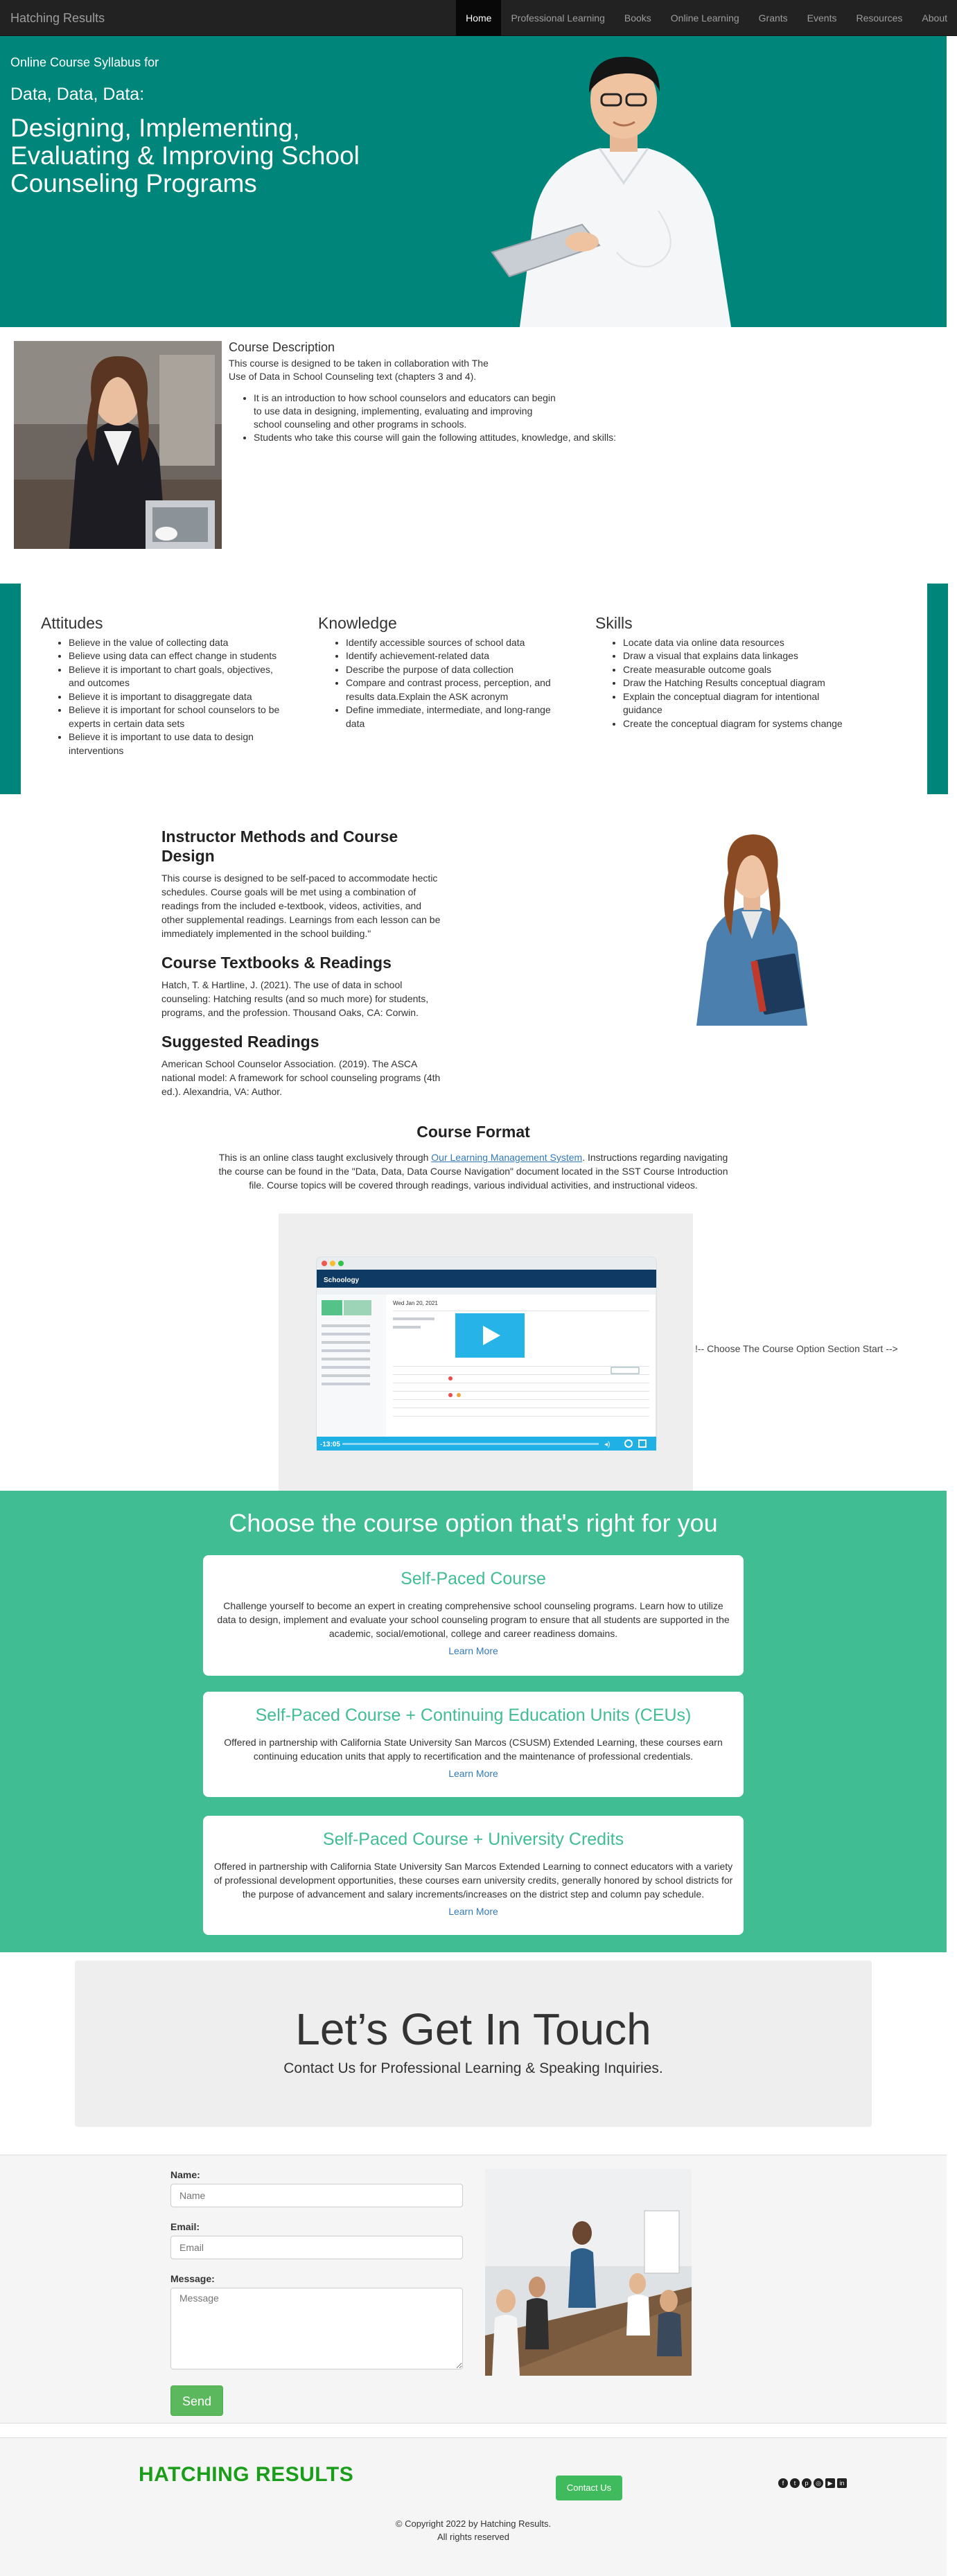 The width and height of the screenshot is (957, 2576). Describe the element at coordinates (415, 1303) in the screenshot. I see `video-date: Wed Jan 20, 2021` at that location.